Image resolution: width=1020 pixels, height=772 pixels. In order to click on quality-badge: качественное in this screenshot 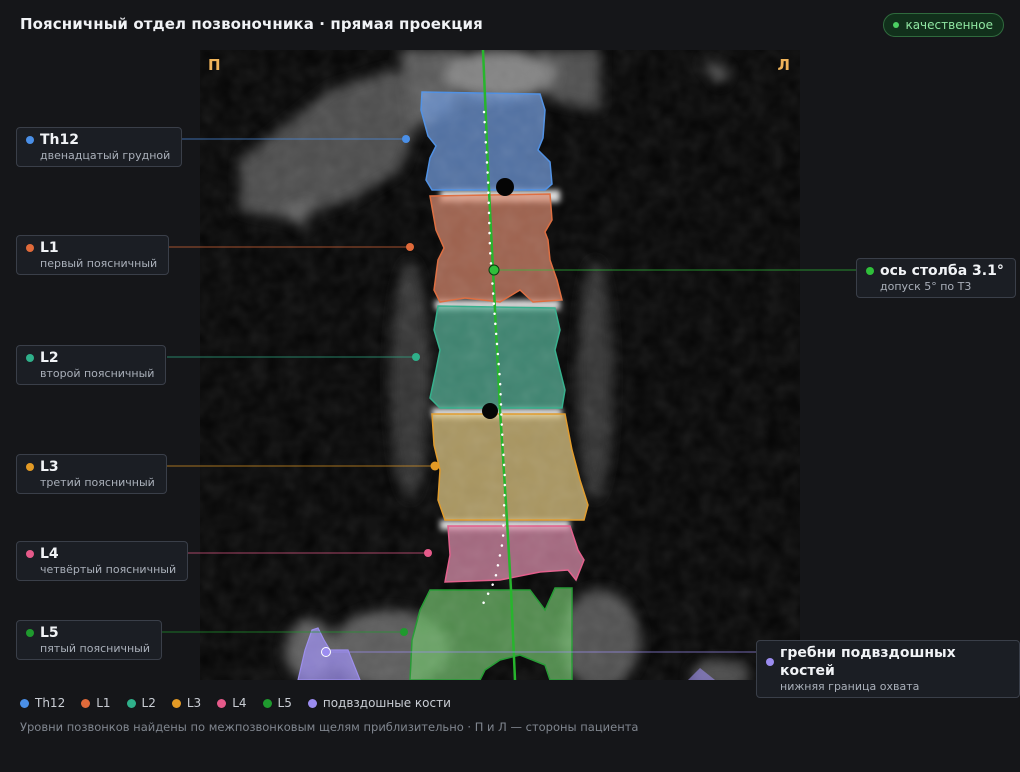, I will do `click(943, 25)`.